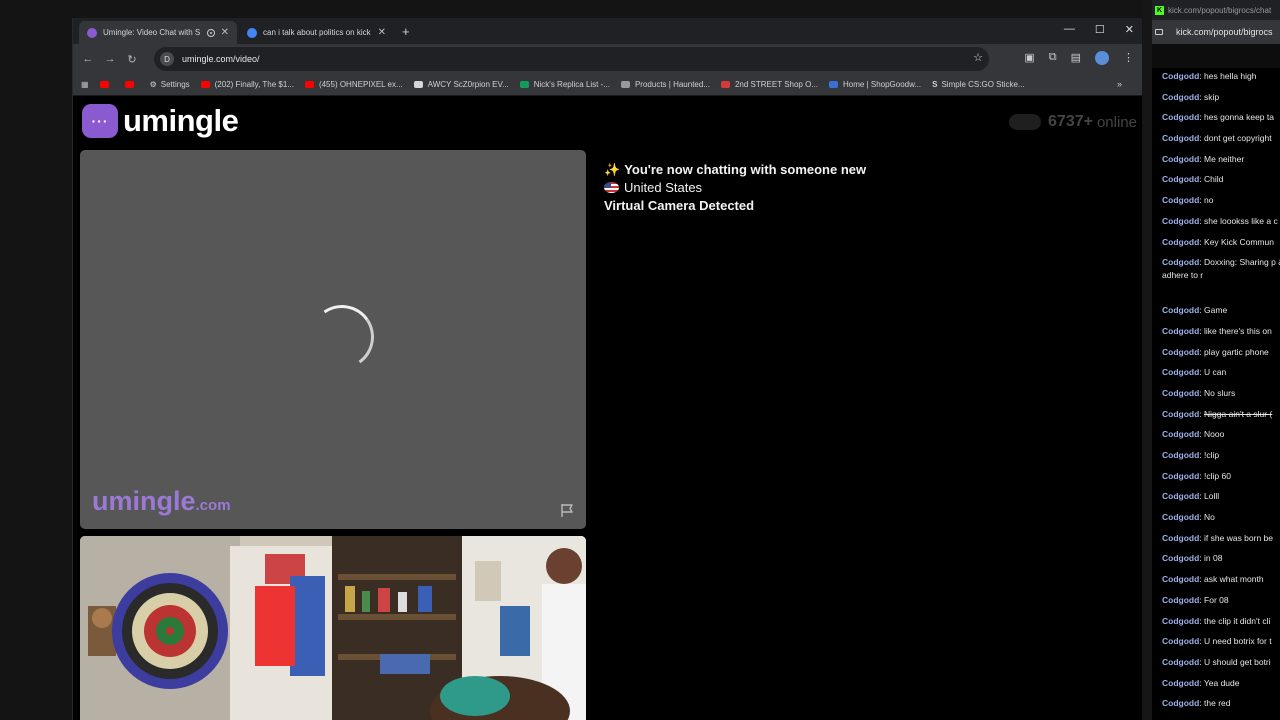 The width and height of the screenshot is (1280, 720). I want to click on chat-text: No slurs, so click(1220, 392).